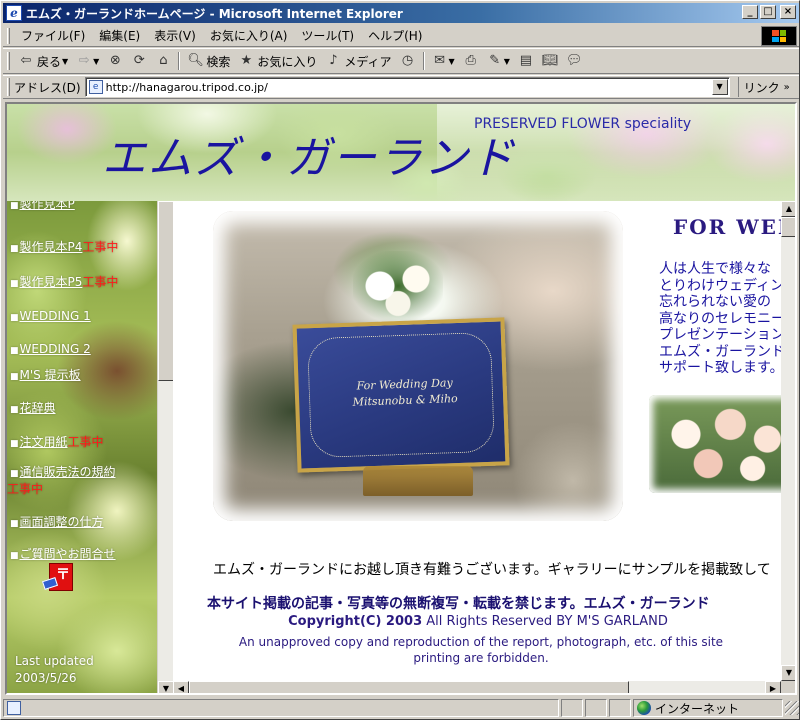 The width and height of the screenshot is (800, 720). I want to click on nav-link: M'S 提示板, so click(50, 375).